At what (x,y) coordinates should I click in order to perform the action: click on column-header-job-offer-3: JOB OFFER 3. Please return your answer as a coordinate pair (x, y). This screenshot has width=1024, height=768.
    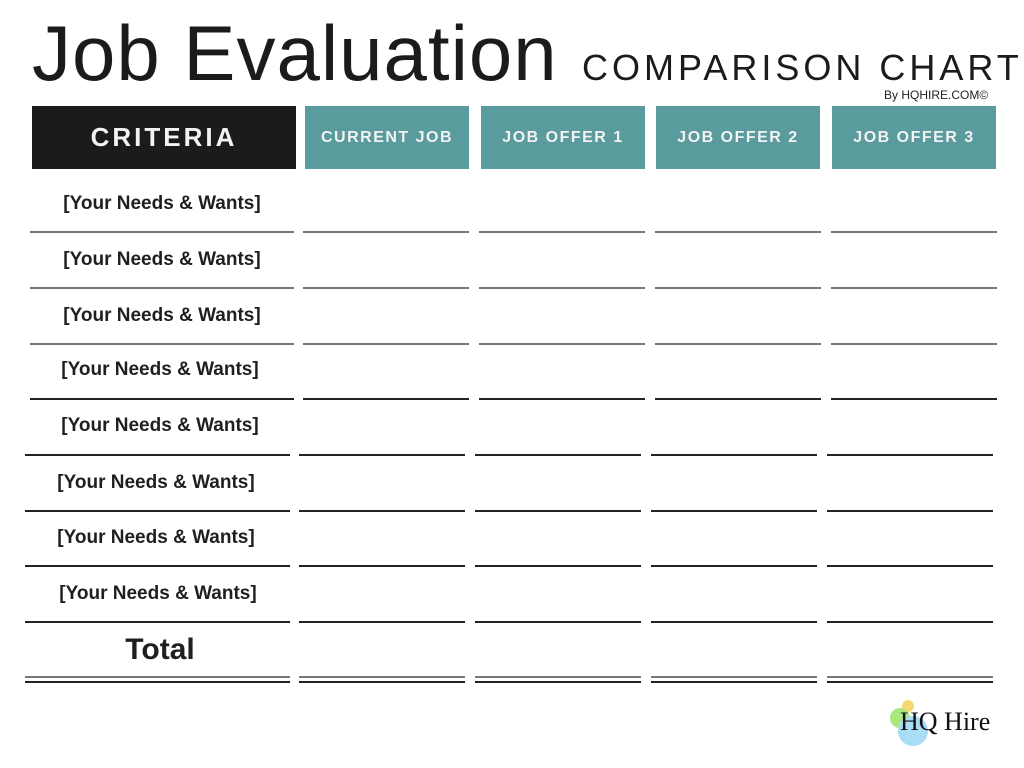
    Looking at the image, I should click on (914, 137).